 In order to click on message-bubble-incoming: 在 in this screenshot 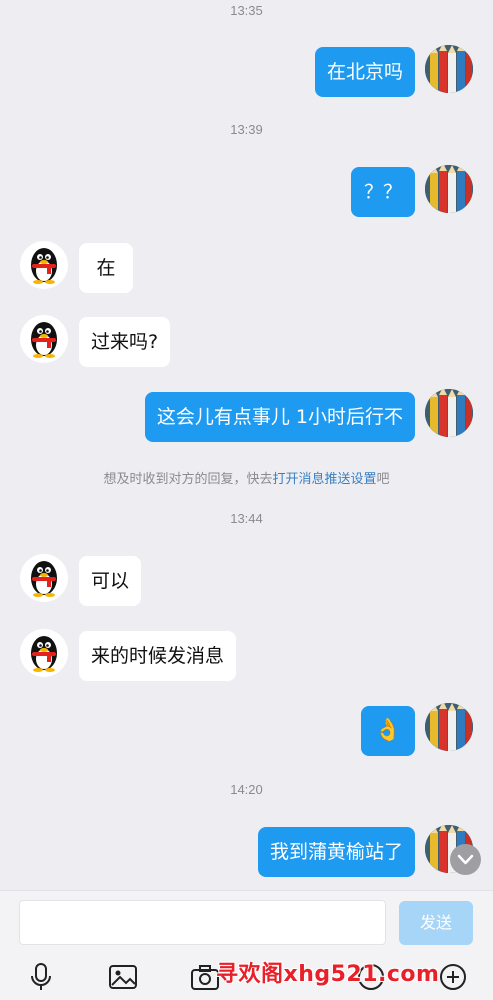, I will do `click(106, 268)`.